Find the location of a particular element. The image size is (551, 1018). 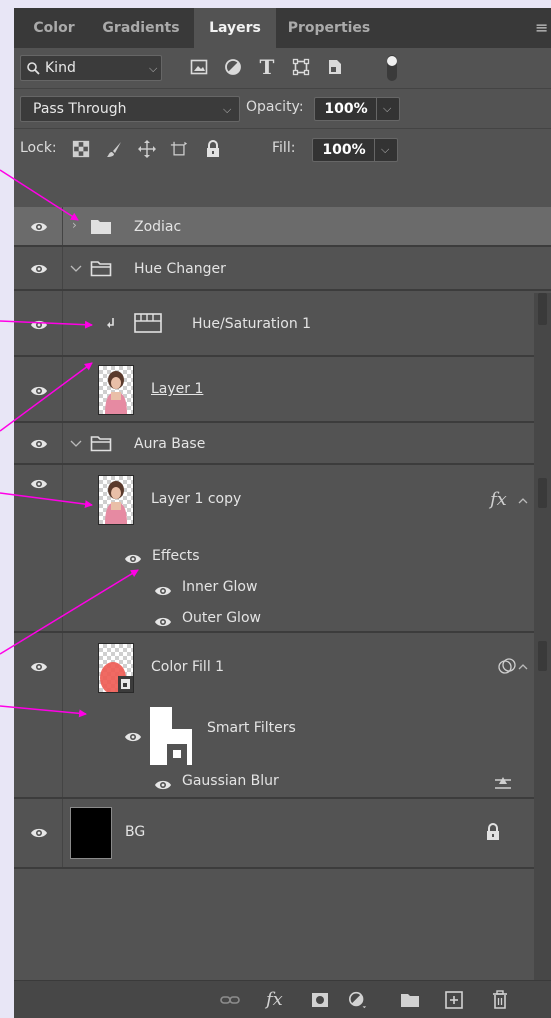

fill-field: 100% ⌵ is located at coordinates (355, 150).